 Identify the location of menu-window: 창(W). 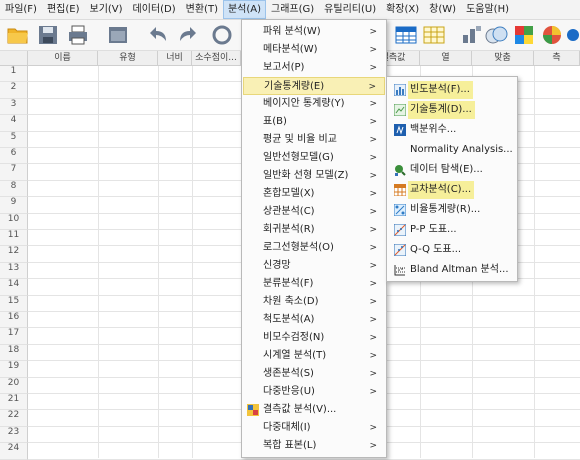
(442, 9).